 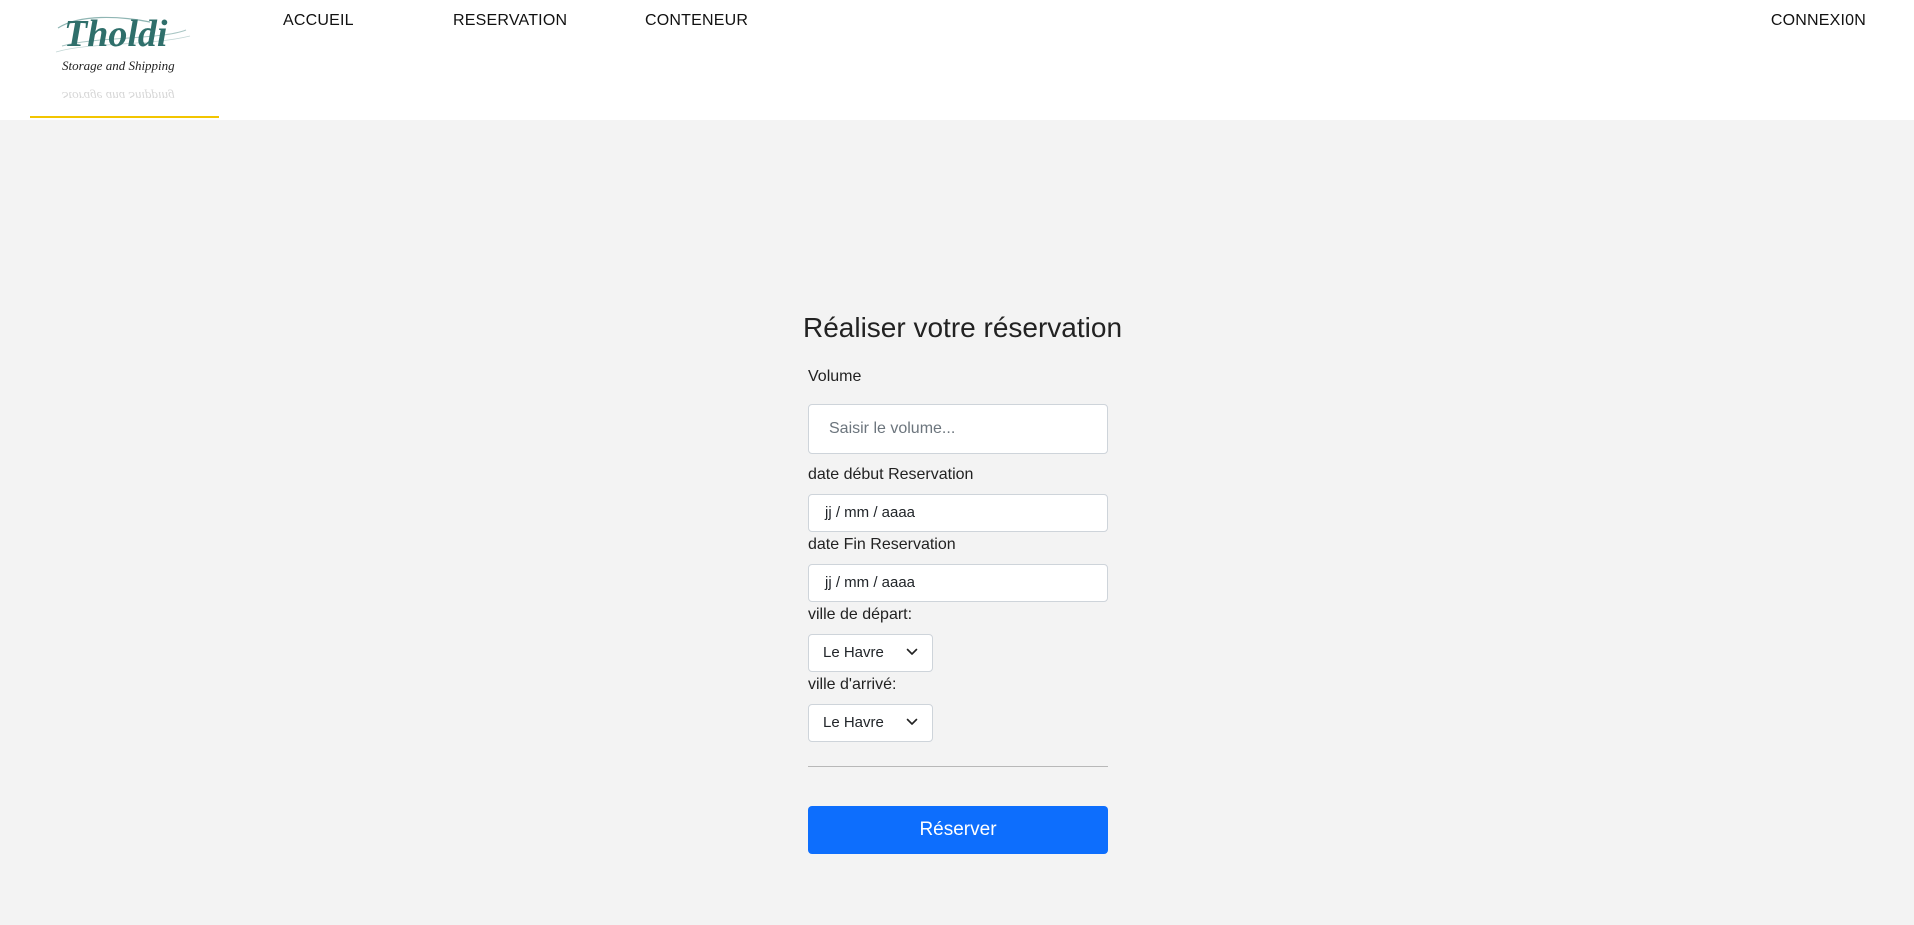 I want to click on nav-accueil: ACCUEIL, so click(x=318, y=21).